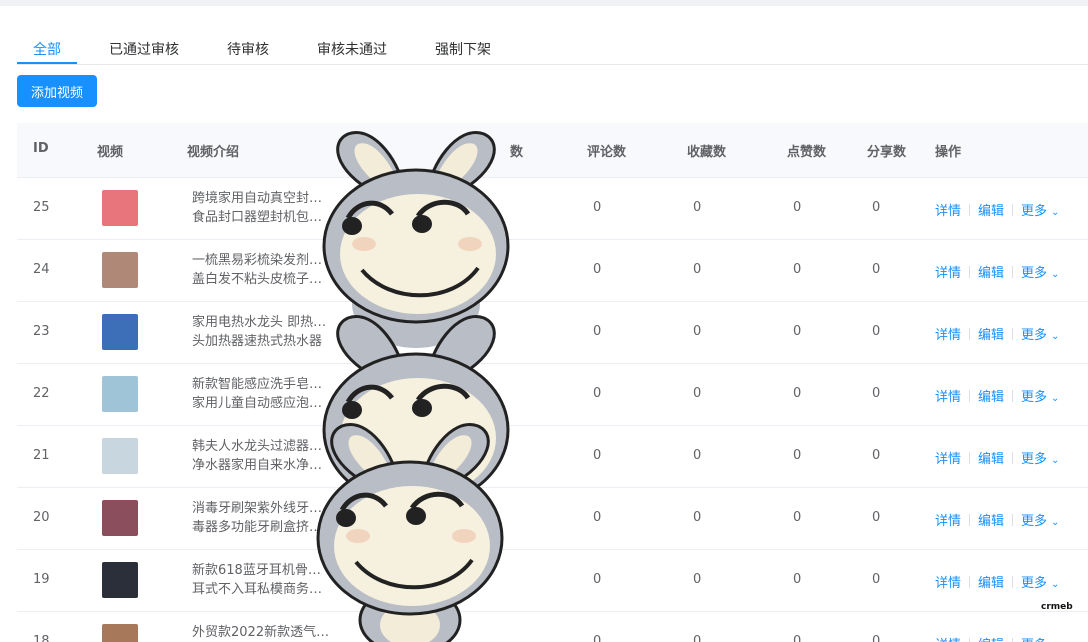  What do you see at coordinates (47, 49) in the screenshot?
I see `tab-all: 全部` at bounding box center [47, 49].